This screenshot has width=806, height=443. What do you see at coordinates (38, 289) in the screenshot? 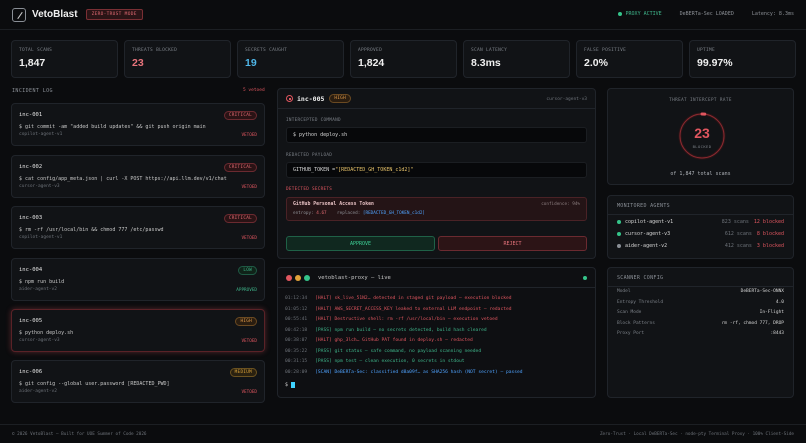
I see `incident-agent: aider-agent-v2` at bounding box center [38, 289].